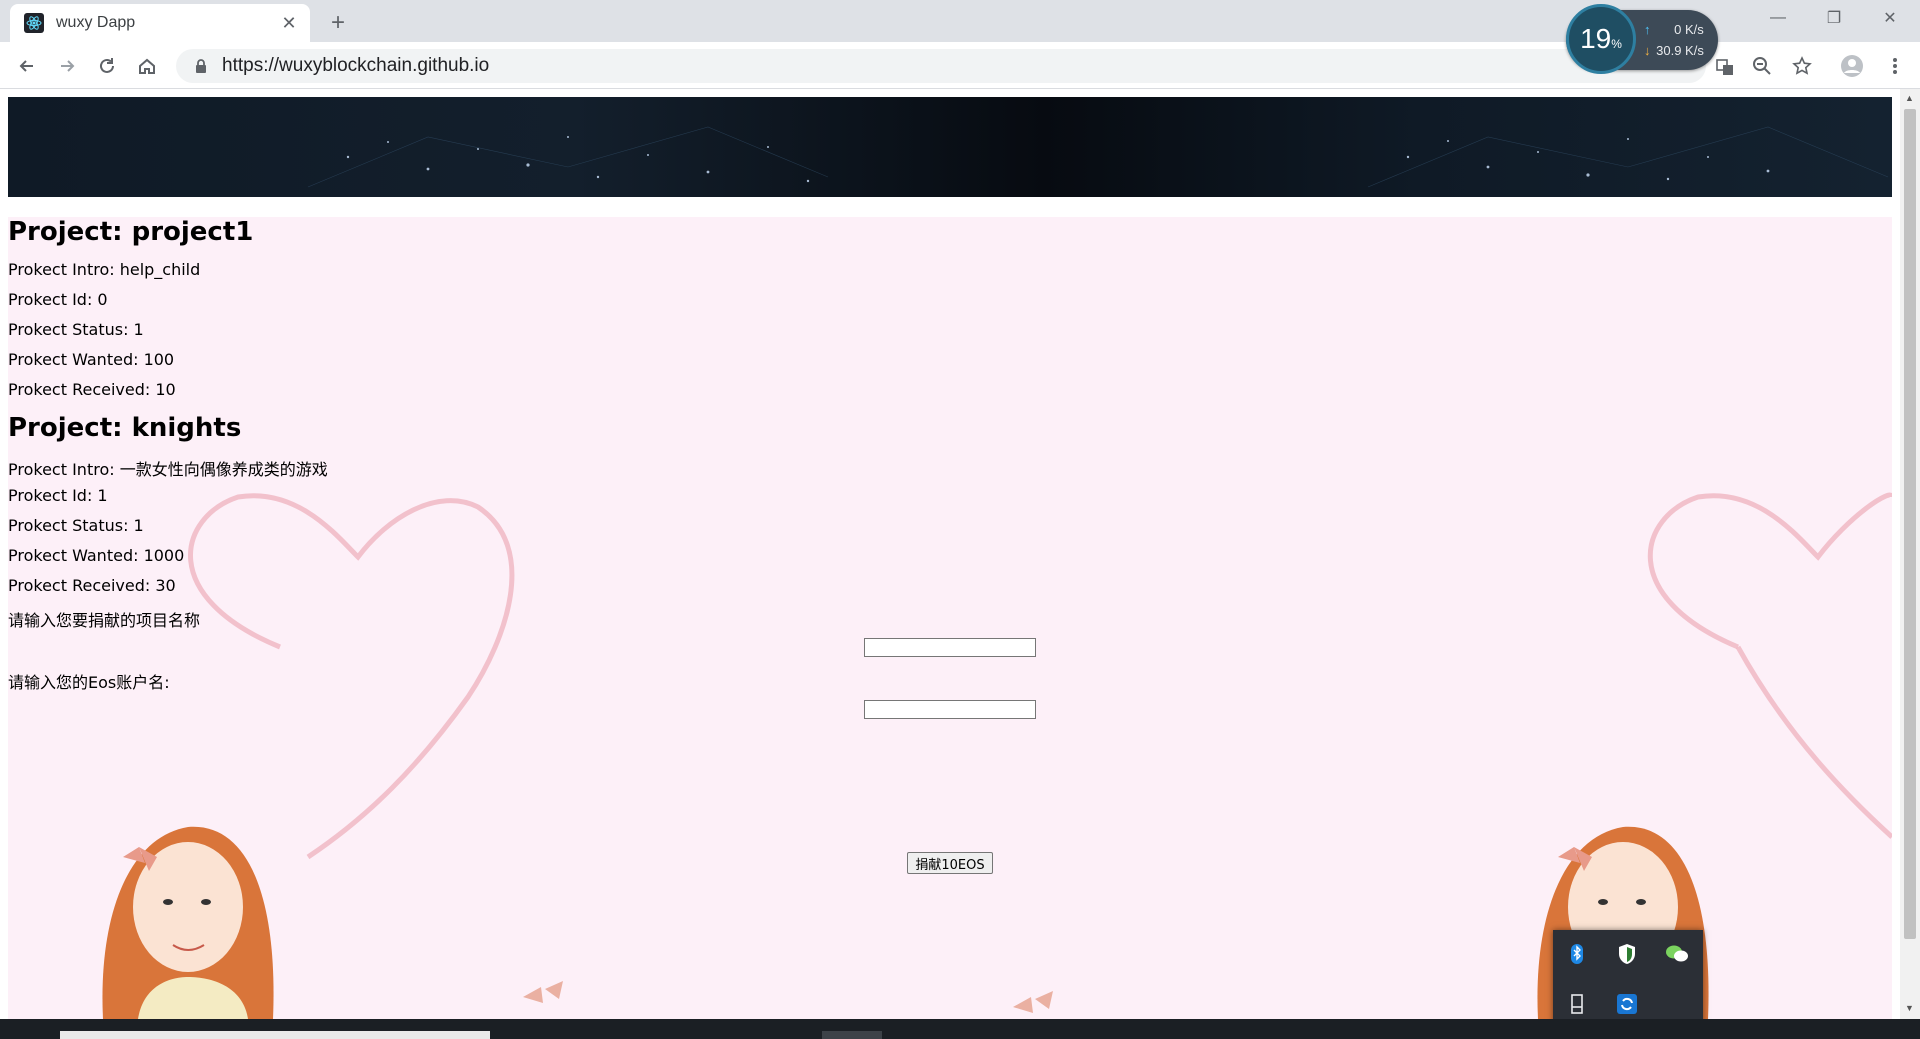  I want to click on home-button, so click(147, 66).